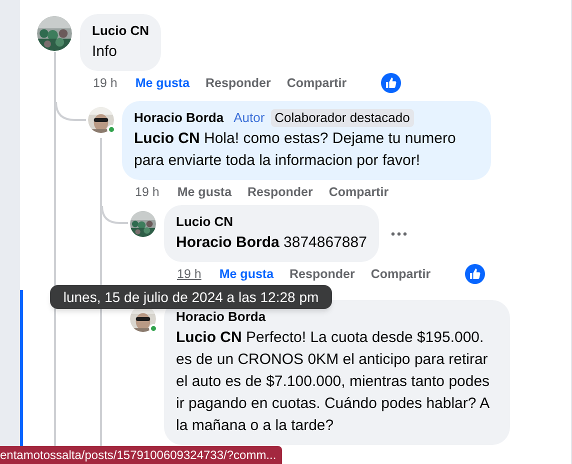 Image resolution: width=572 pixels, height=464 pixels. I want to click on more-options-icon, so click(398, 234).